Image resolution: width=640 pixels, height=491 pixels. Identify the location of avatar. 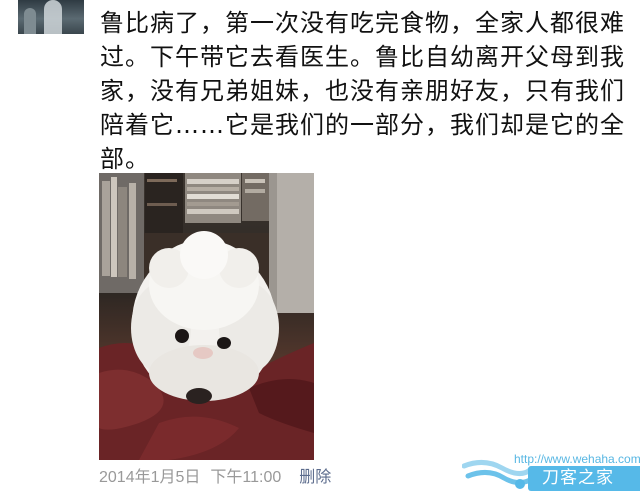
(51, 17).